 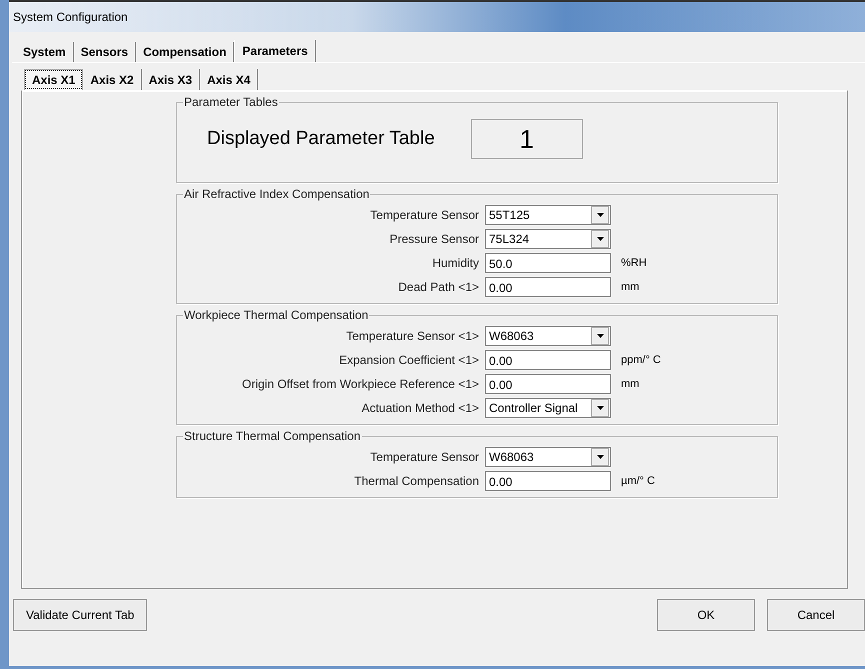 I want to click on field-label: Humidity, so click(x=455, y=263).